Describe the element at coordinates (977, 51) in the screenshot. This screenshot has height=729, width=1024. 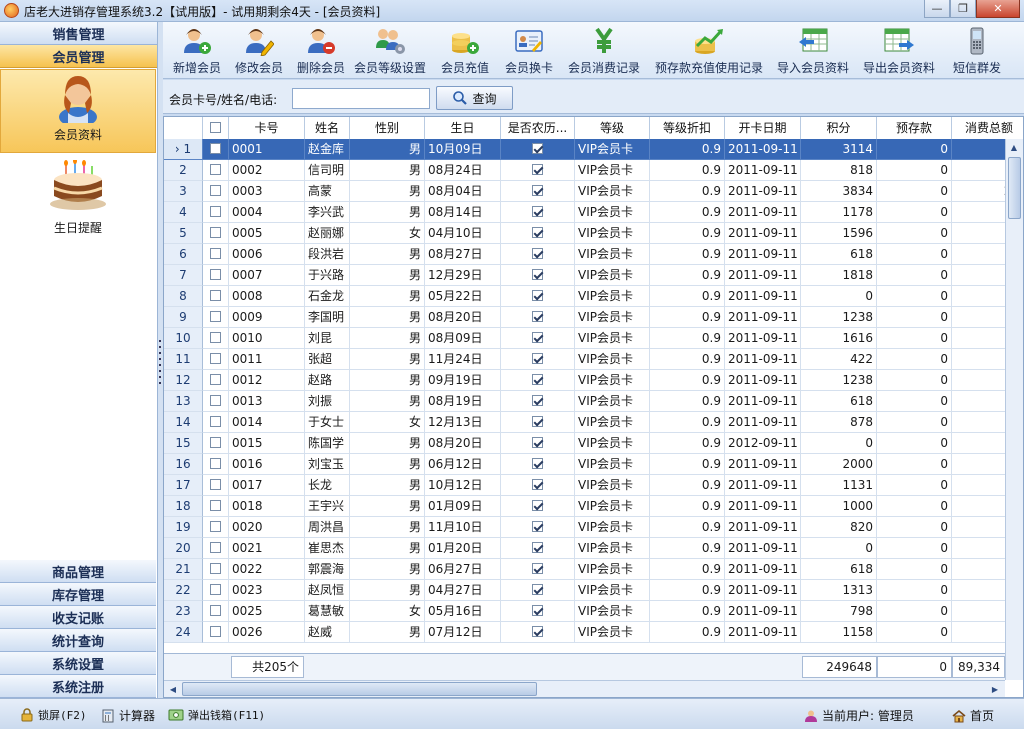
I see `sms-broadcast-button: 短信群发` at that location.